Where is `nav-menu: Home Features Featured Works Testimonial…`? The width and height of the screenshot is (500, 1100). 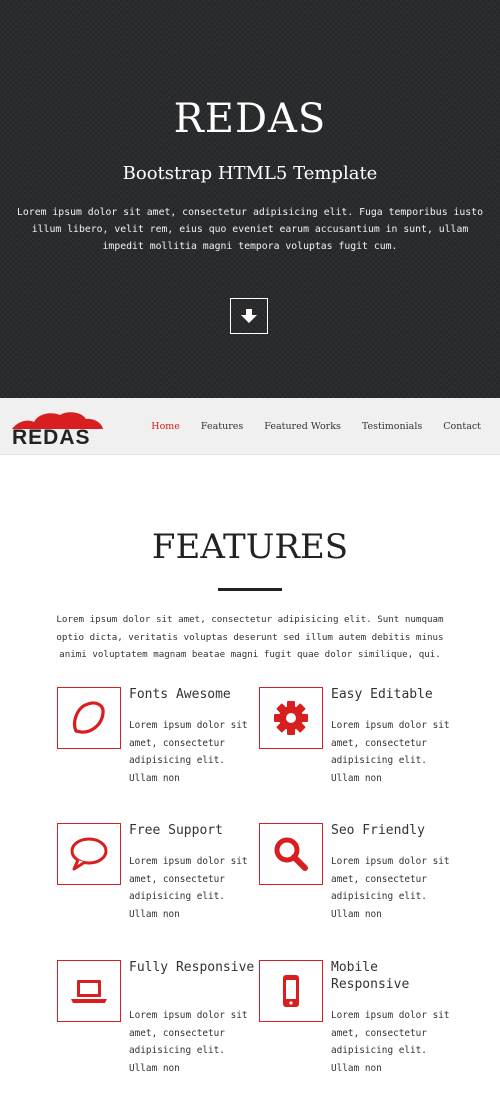
nav-menu: Home Features Featured Works Testimonial… is located at coordinates (325, 426).